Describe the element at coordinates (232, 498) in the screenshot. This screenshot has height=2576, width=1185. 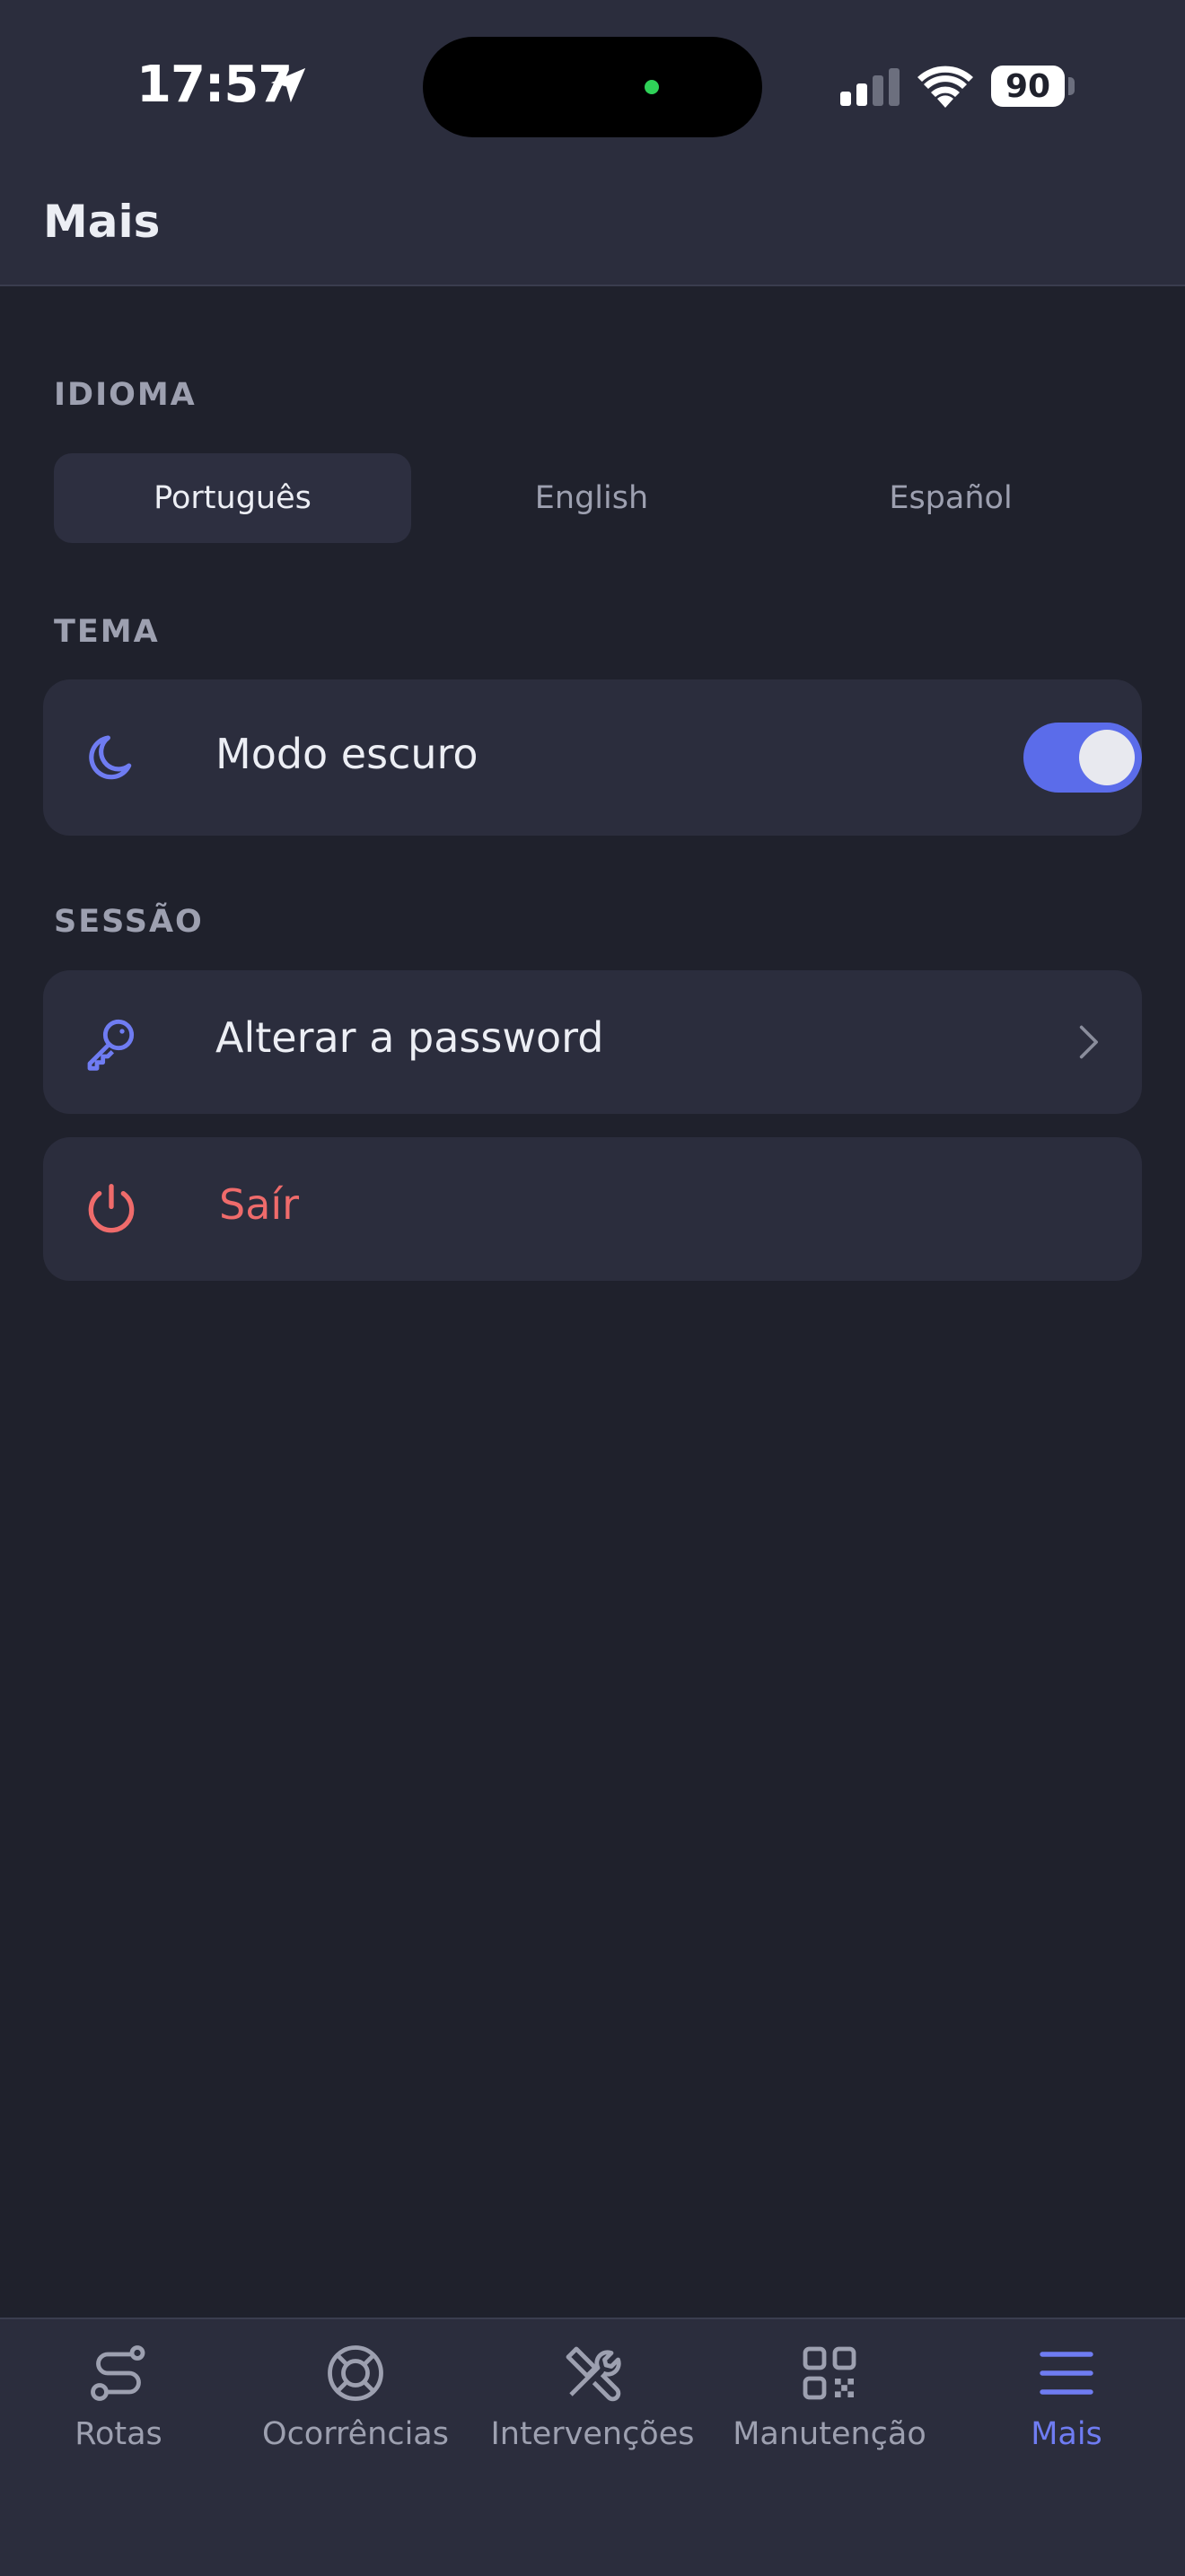
I see `language-option-portuguese: Português` at that location.